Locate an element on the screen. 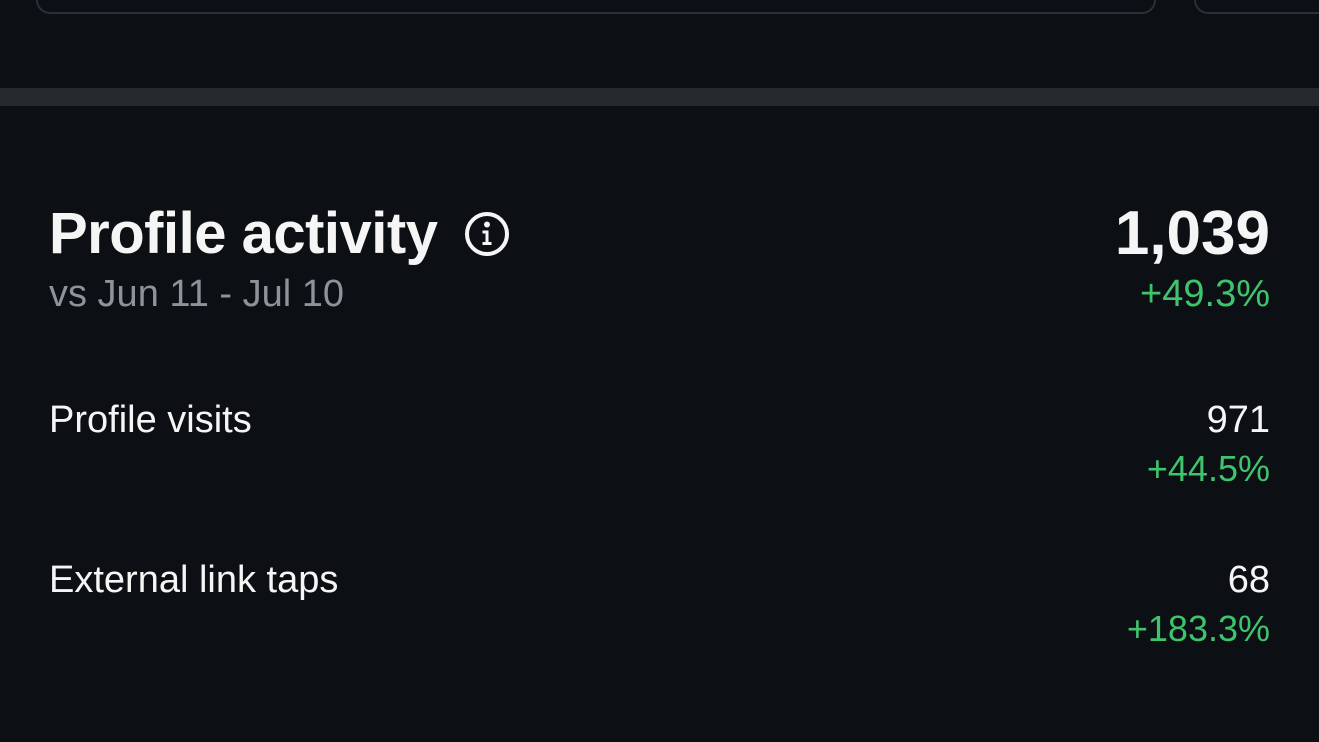 The image size is (1319, 742). metric-label: Profile visits is located at coordinates (150, 420).